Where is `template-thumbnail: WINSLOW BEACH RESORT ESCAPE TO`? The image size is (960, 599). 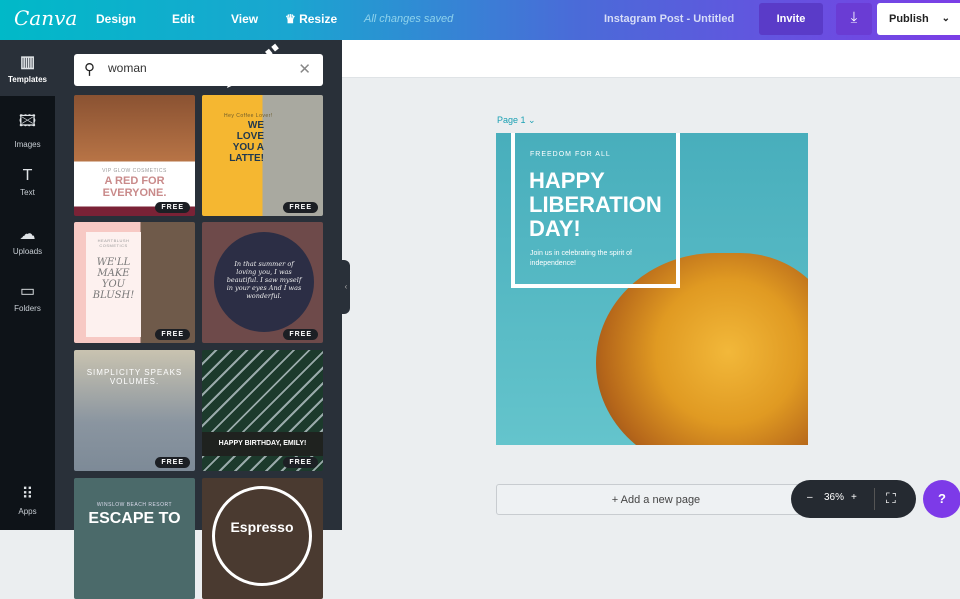
template-thumbnail: WINSLOW BEACH RESORT ESCAPE TO is located at coordinates (134, 538).